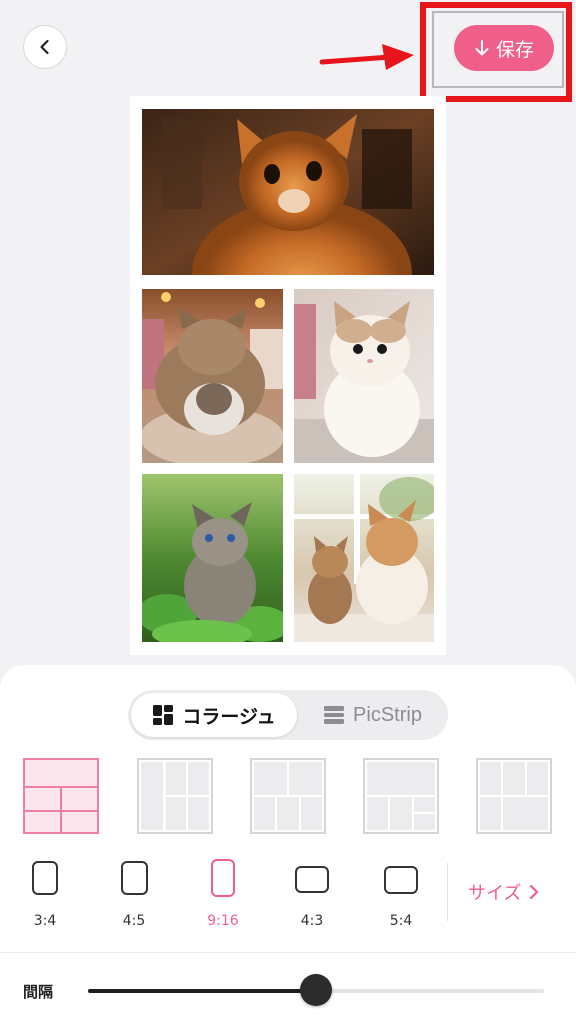 The height and width of the screenshot is (1024, 576). I want to click on save-label: 保存, so click(514, 49).